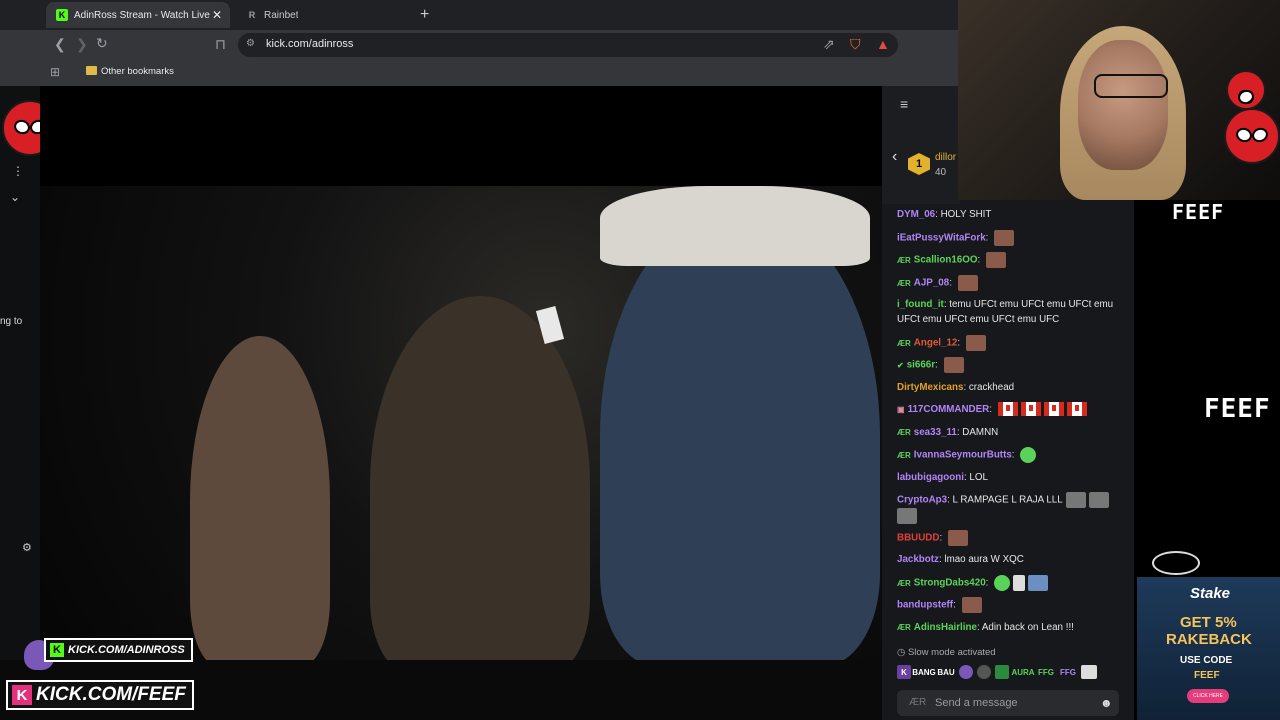  What do you see at coordinates (1011, 260) in the screenshot?
I see `chat-message: ÆR Scallion16OO:` at bounding box center [1011, 260].